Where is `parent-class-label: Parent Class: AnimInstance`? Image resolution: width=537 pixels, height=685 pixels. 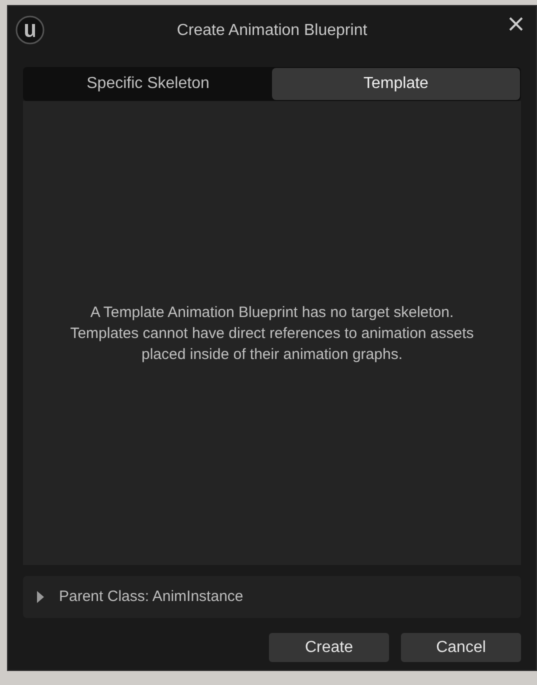
parent-class-label: Parent Class: AnimInstance is located at coordinates (151, 596).